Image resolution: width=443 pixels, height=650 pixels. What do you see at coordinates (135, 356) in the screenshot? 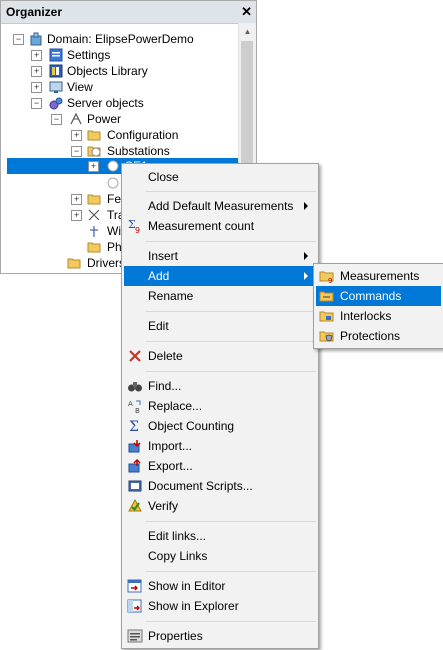
I see `delete-x-icon` at bounding box center [135, 356].